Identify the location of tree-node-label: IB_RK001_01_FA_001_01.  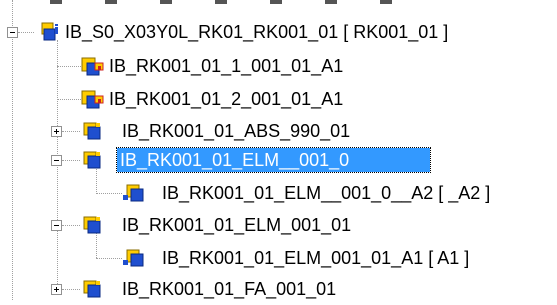
(229, 289).